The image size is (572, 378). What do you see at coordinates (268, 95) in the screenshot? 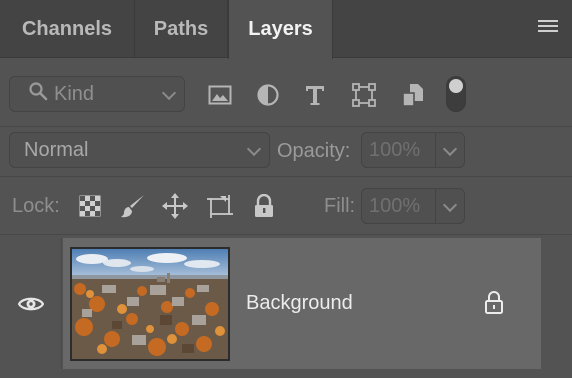
I see `adjustment-filter-icon` at bounding box center [268, 95].